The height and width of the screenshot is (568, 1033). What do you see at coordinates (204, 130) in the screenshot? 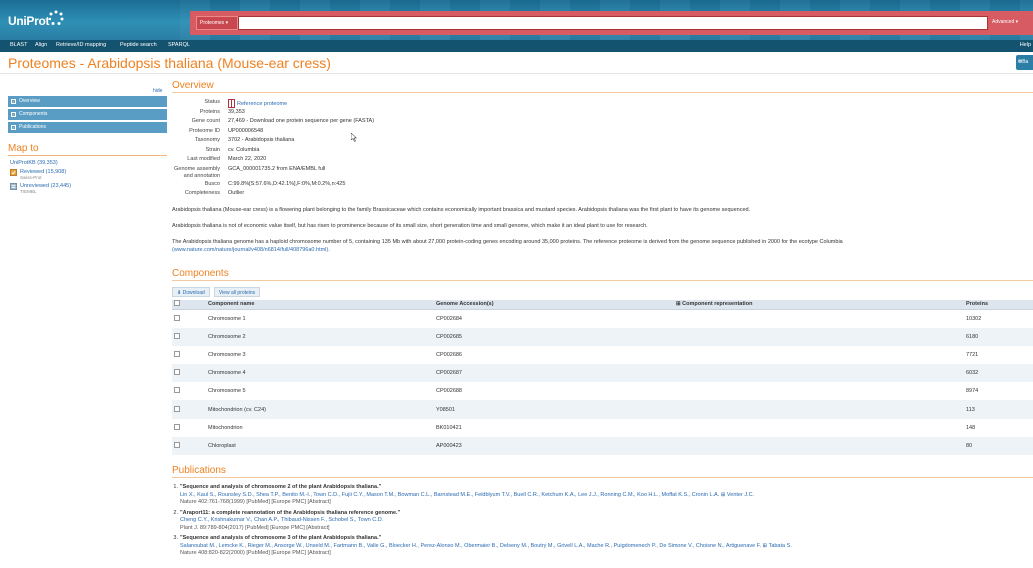
I see `overview-label: Proteome ID` at bounding box center [204, 130].